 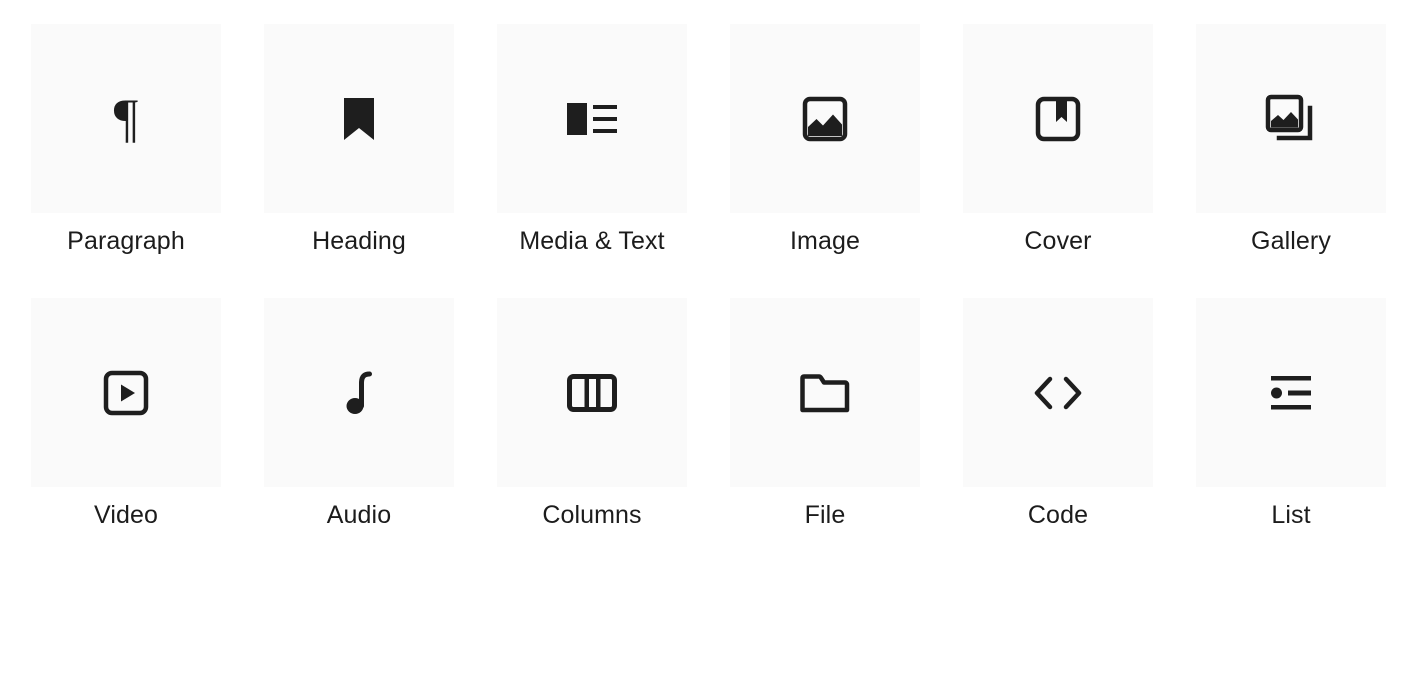 What do you see at coordinates (359, 241) in the screenshot?
I see `block-label: Heading` at bounding box center [359, 241].